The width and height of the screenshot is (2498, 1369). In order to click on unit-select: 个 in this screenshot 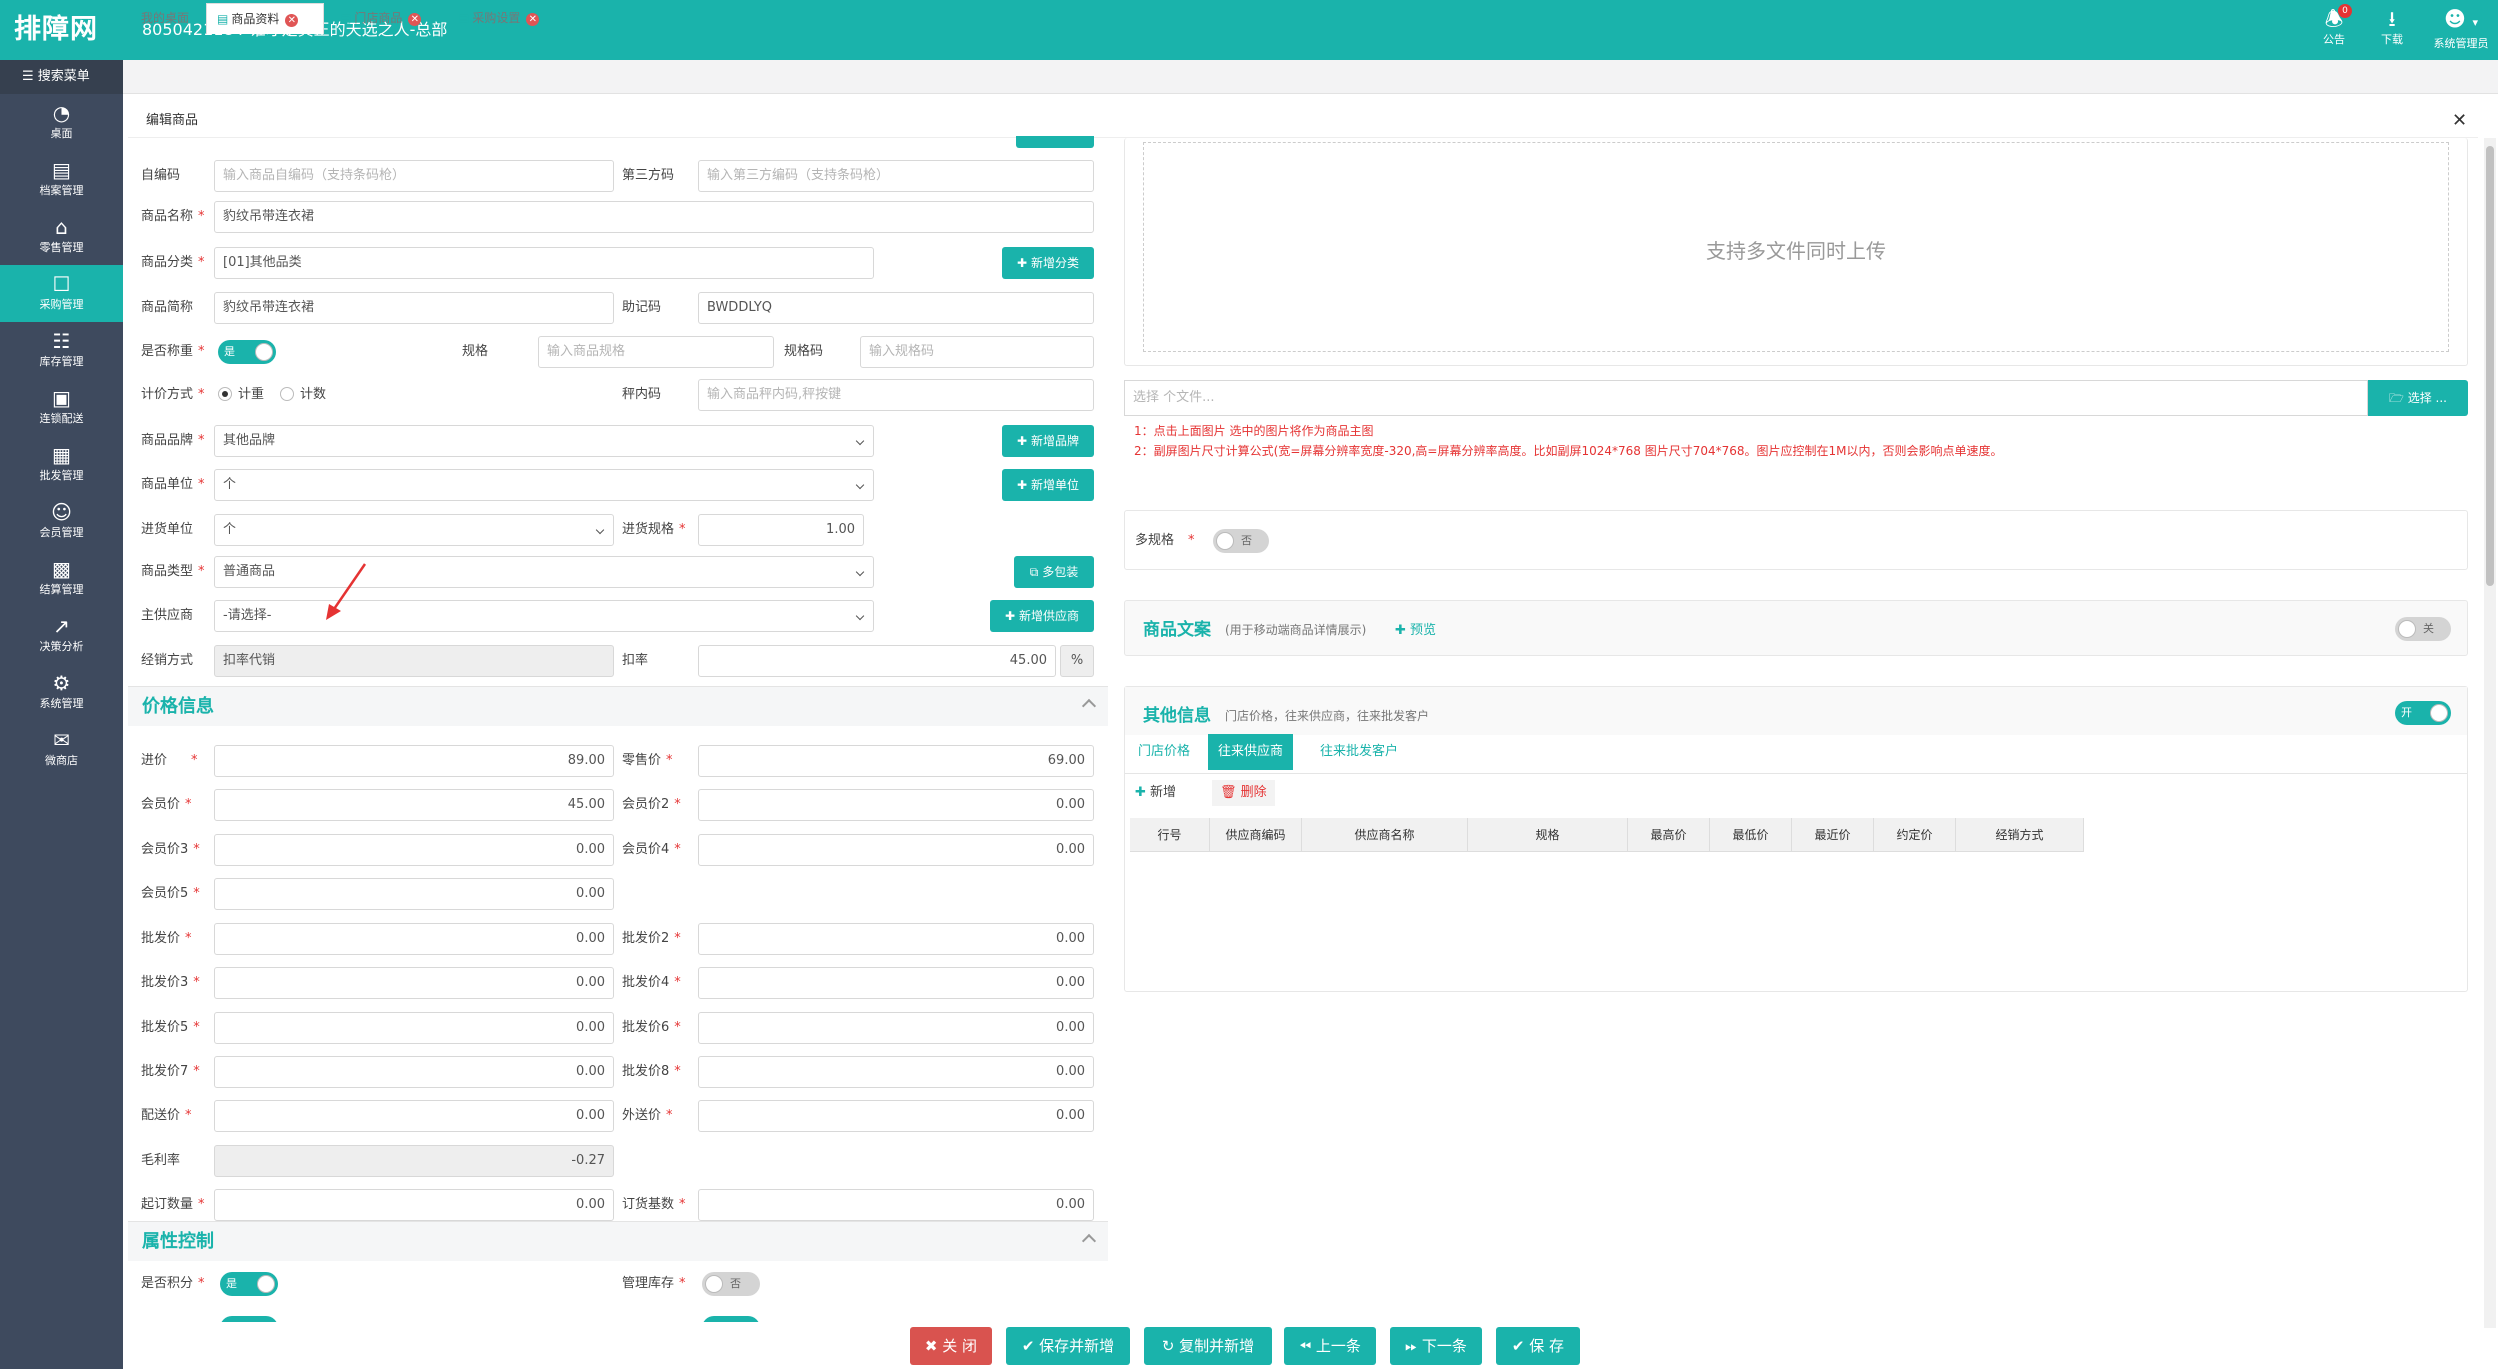, I will do `click(544, 485)`.